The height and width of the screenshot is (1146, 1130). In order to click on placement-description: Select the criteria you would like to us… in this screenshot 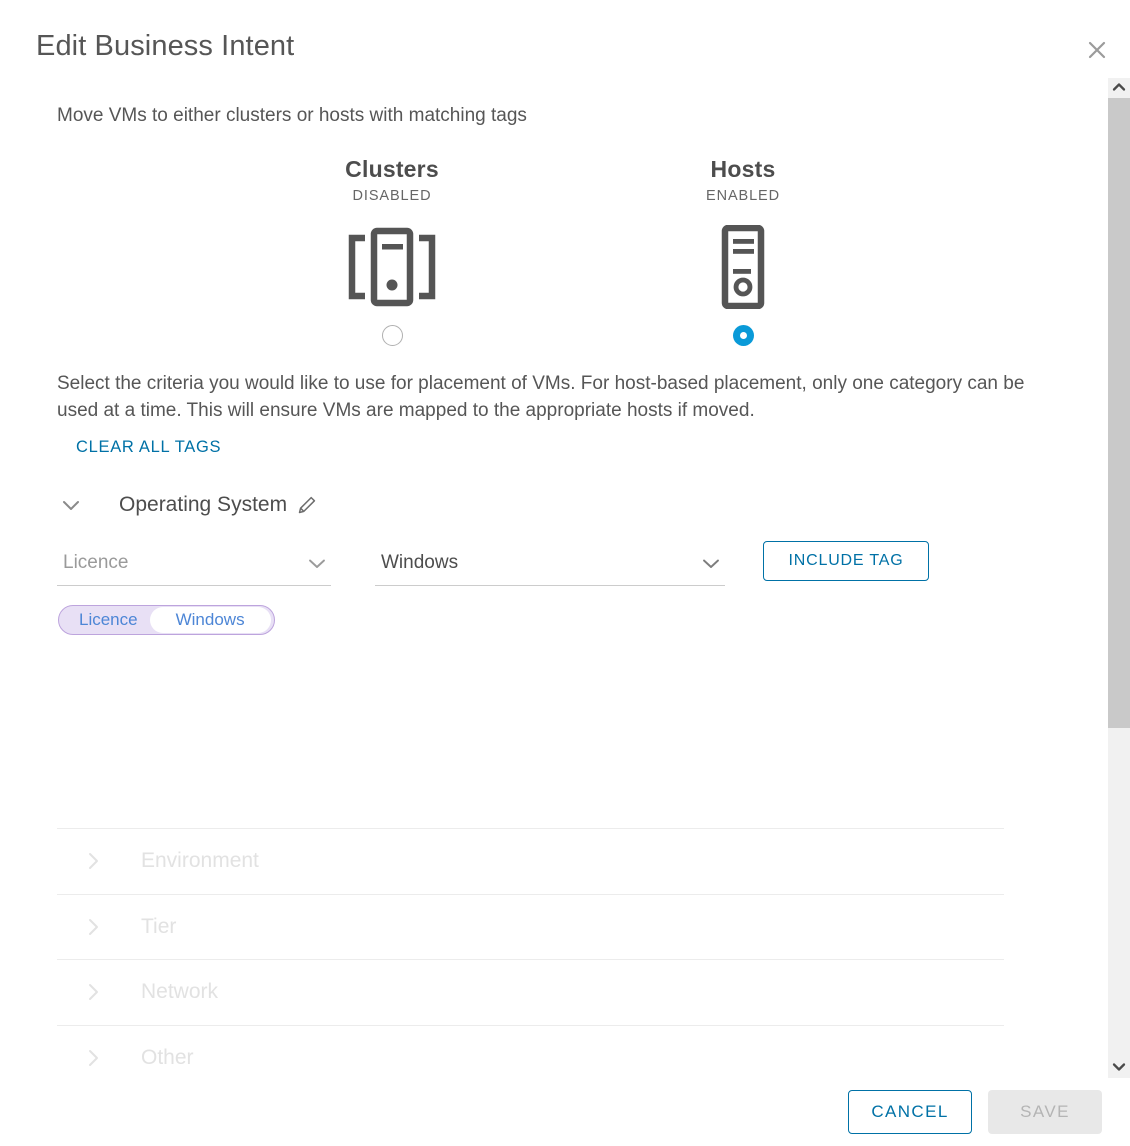, I will do `click(541, 397)`.